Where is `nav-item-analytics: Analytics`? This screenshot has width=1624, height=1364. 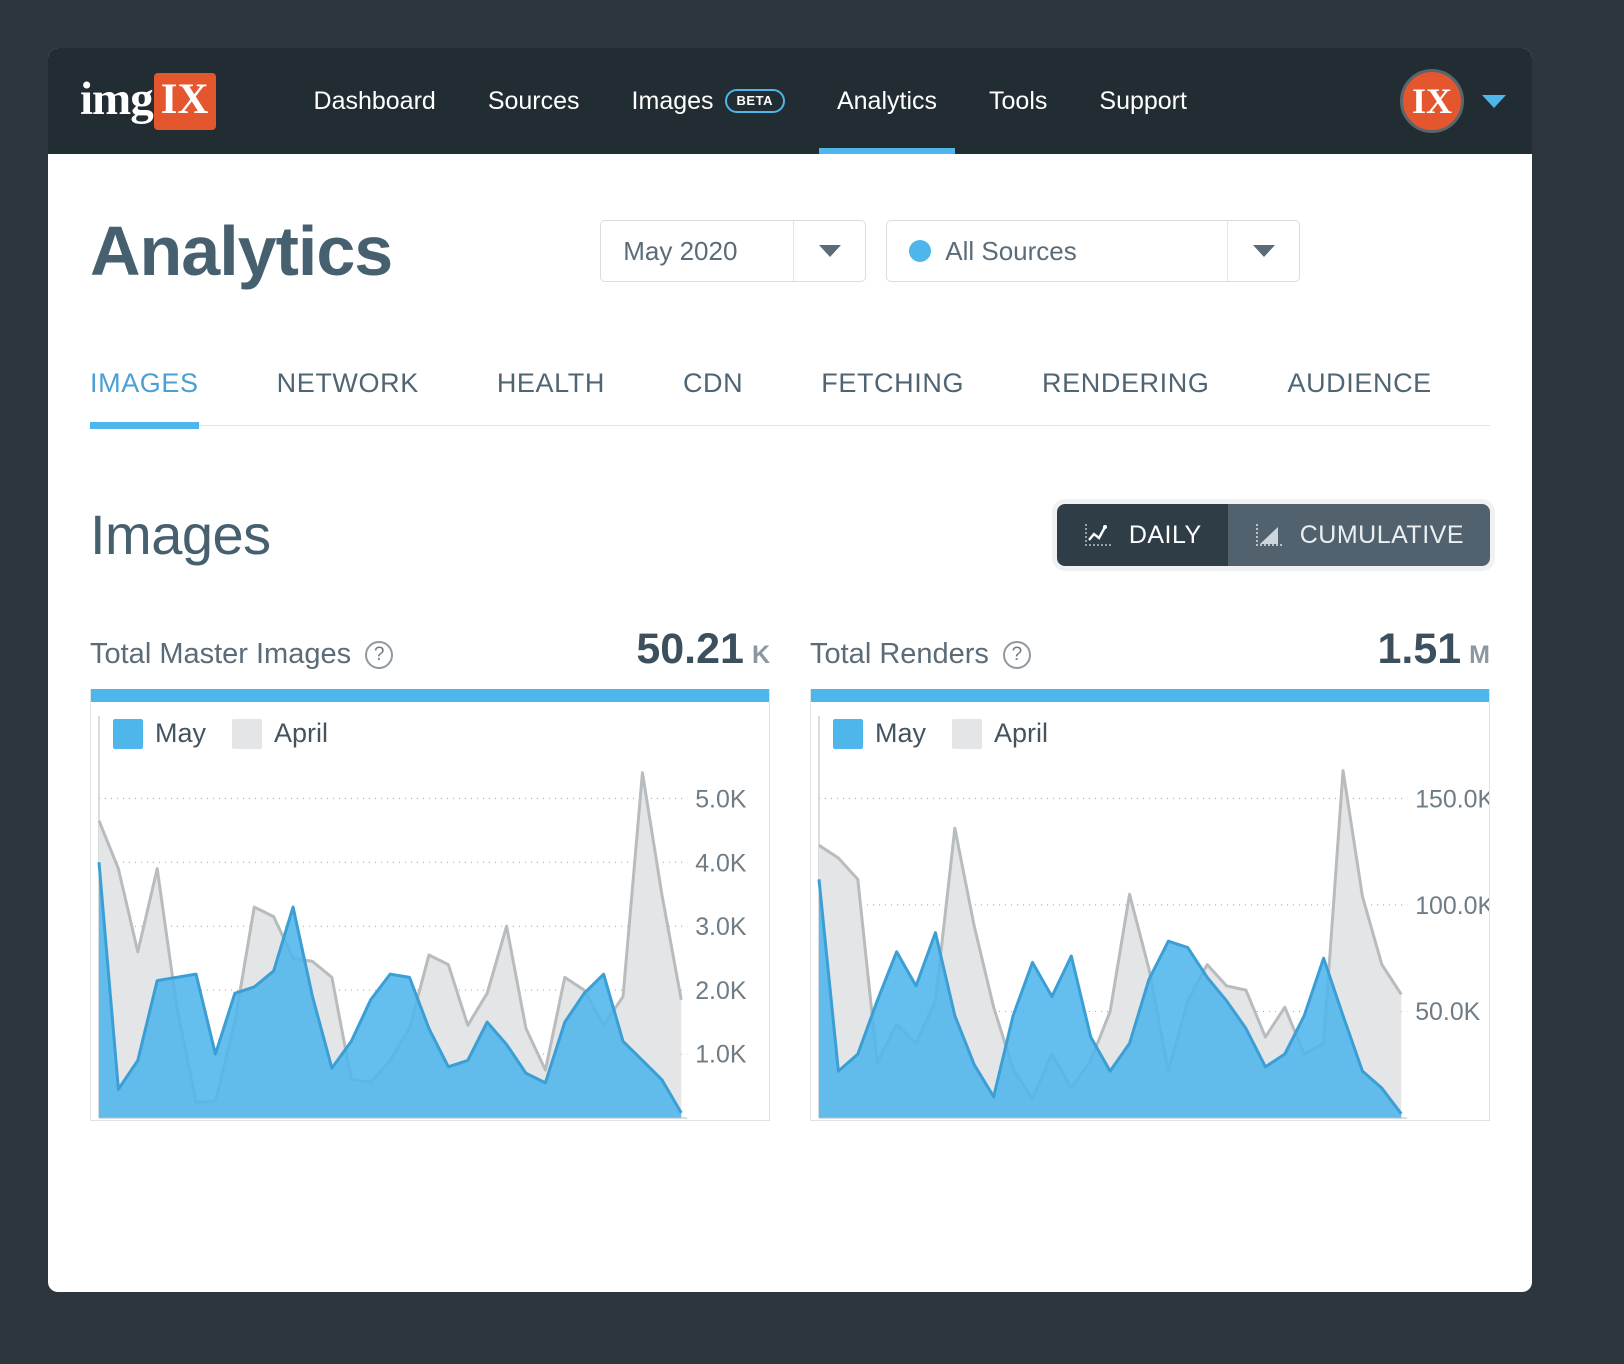 nav-item-analytics: Analytics is located at coordinates (887, 101).